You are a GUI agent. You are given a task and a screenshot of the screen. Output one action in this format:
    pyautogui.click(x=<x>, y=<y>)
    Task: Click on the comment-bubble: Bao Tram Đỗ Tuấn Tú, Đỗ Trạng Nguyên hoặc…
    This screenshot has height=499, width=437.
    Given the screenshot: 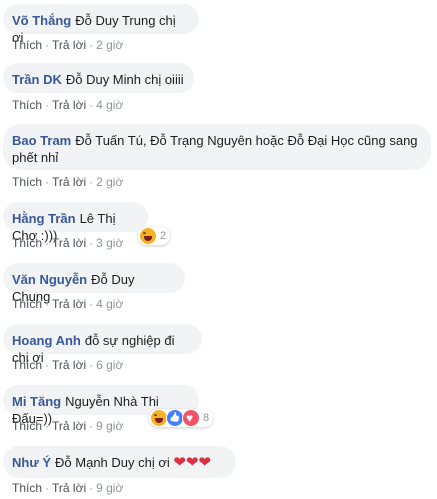 What is the action you would take?
    pyautogui.click(x=217, y=147)
    